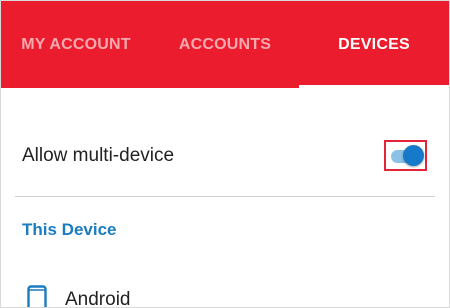 Image resolution: width=450 pixels, height=308 pixels. I want to click on smartphone-icon, so click(37, 296).